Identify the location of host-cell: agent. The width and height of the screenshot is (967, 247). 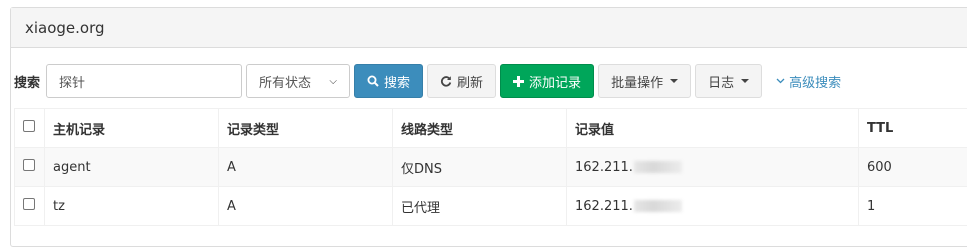
(132, 167).